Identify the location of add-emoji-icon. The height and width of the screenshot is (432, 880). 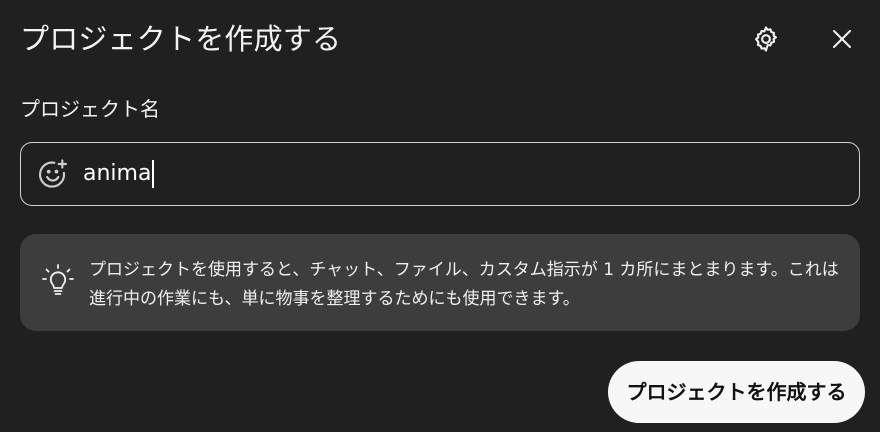
(53, 173).